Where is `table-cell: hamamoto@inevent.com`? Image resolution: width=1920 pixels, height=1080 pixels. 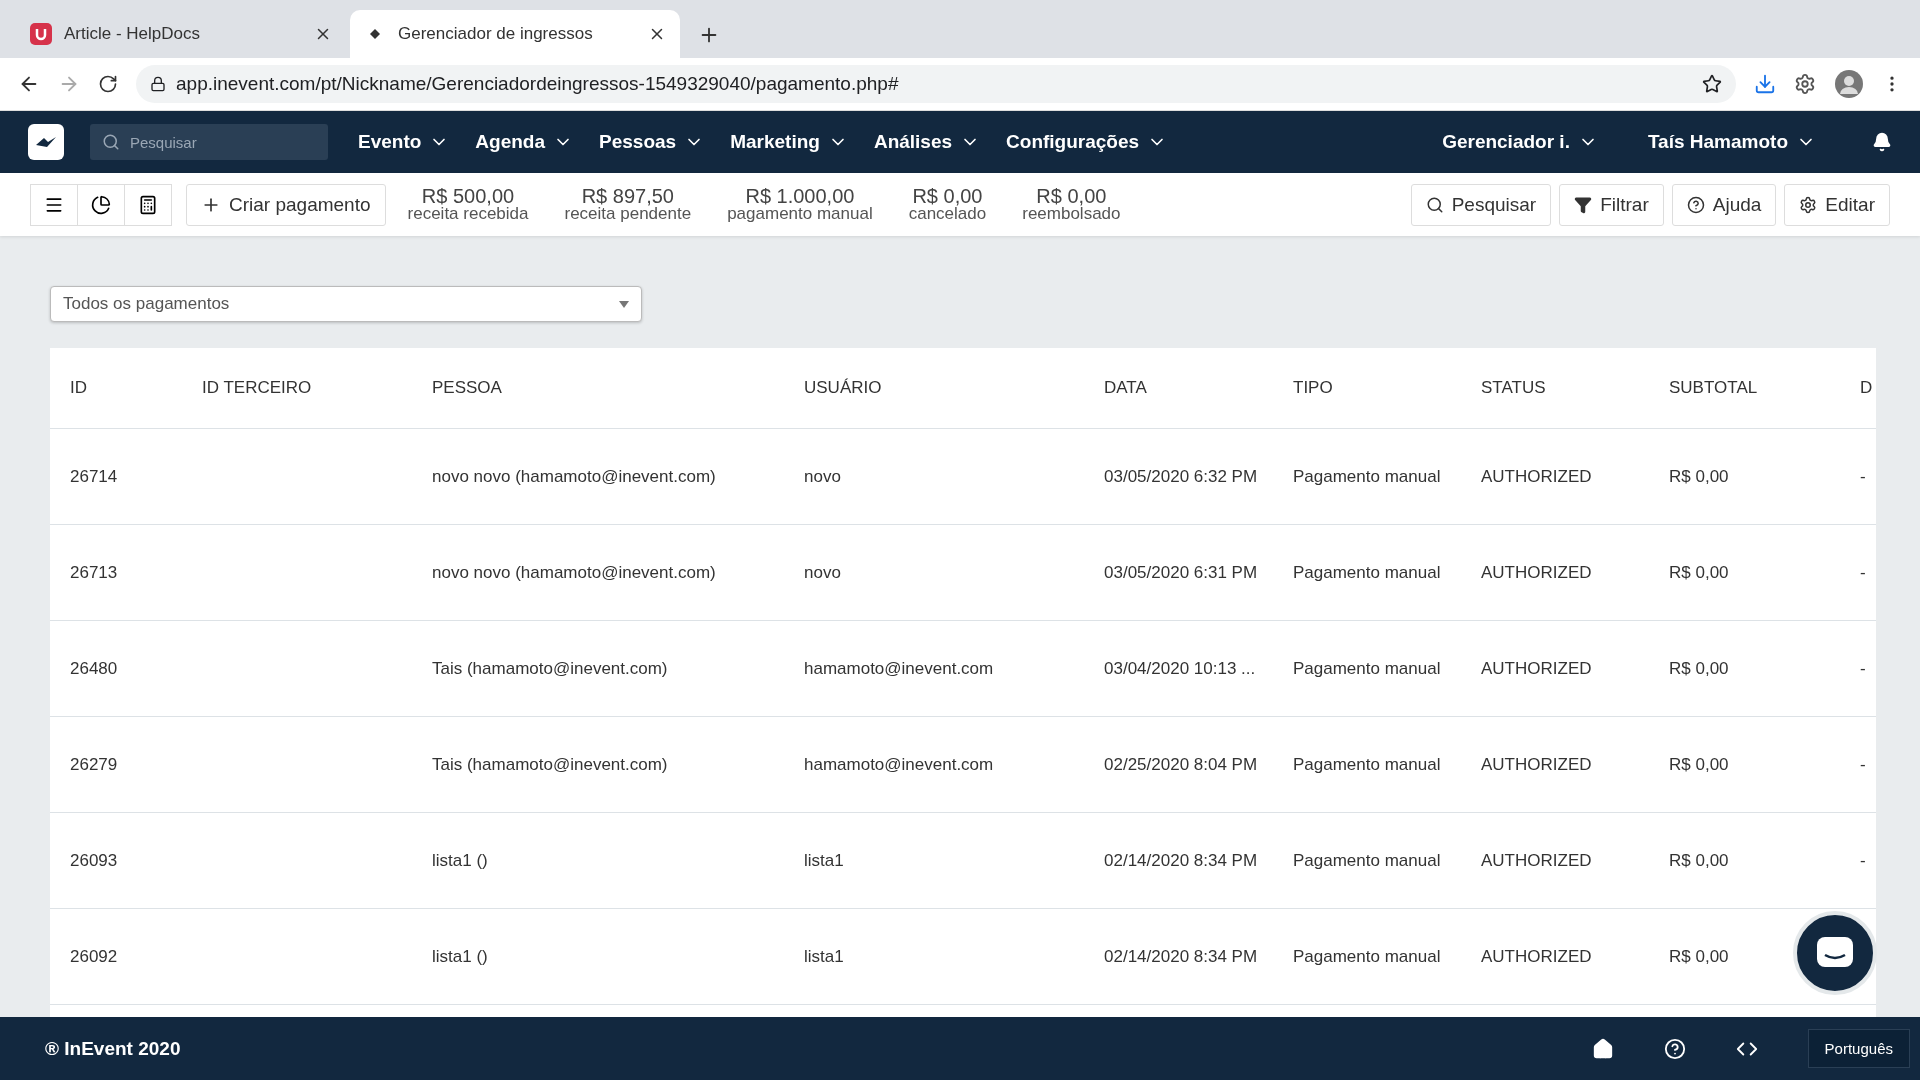
table-cell: hamamoto@inevent.com is located at coordinates (899, 668).